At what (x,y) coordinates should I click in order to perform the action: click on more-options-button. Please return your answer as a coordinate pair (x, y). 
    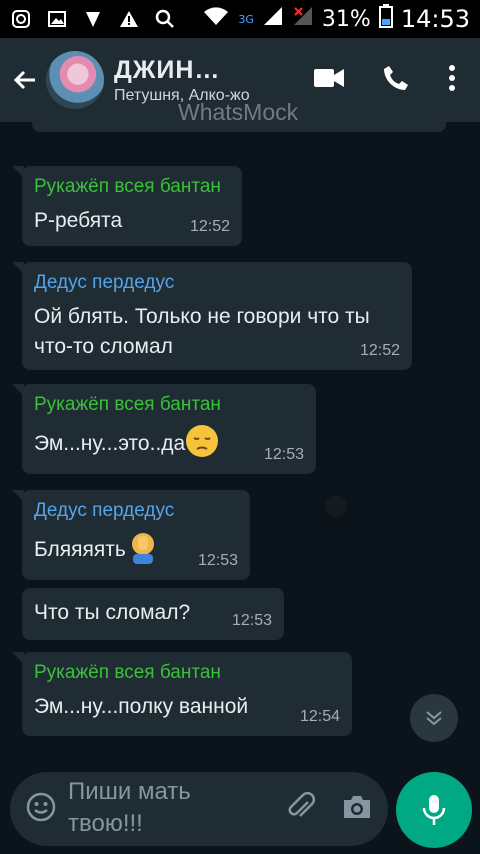
    Looking at the image, I should click on (452, 80).